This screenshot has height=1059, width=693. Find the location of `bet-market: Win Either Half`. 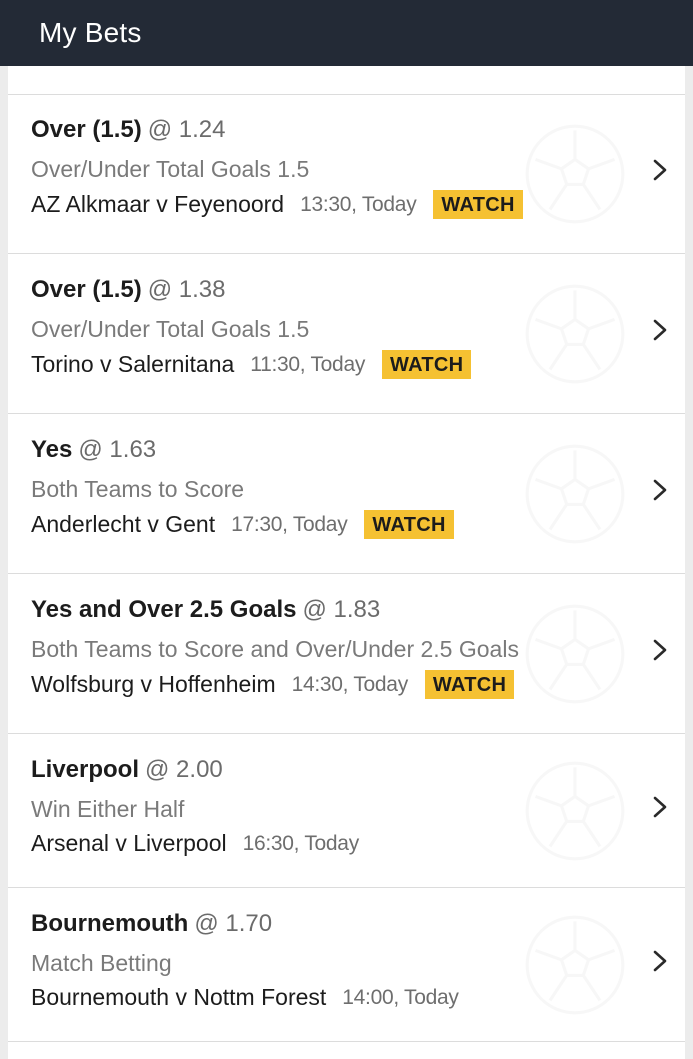

bet-market: Win Either Half is located at coordinates (108, 809).